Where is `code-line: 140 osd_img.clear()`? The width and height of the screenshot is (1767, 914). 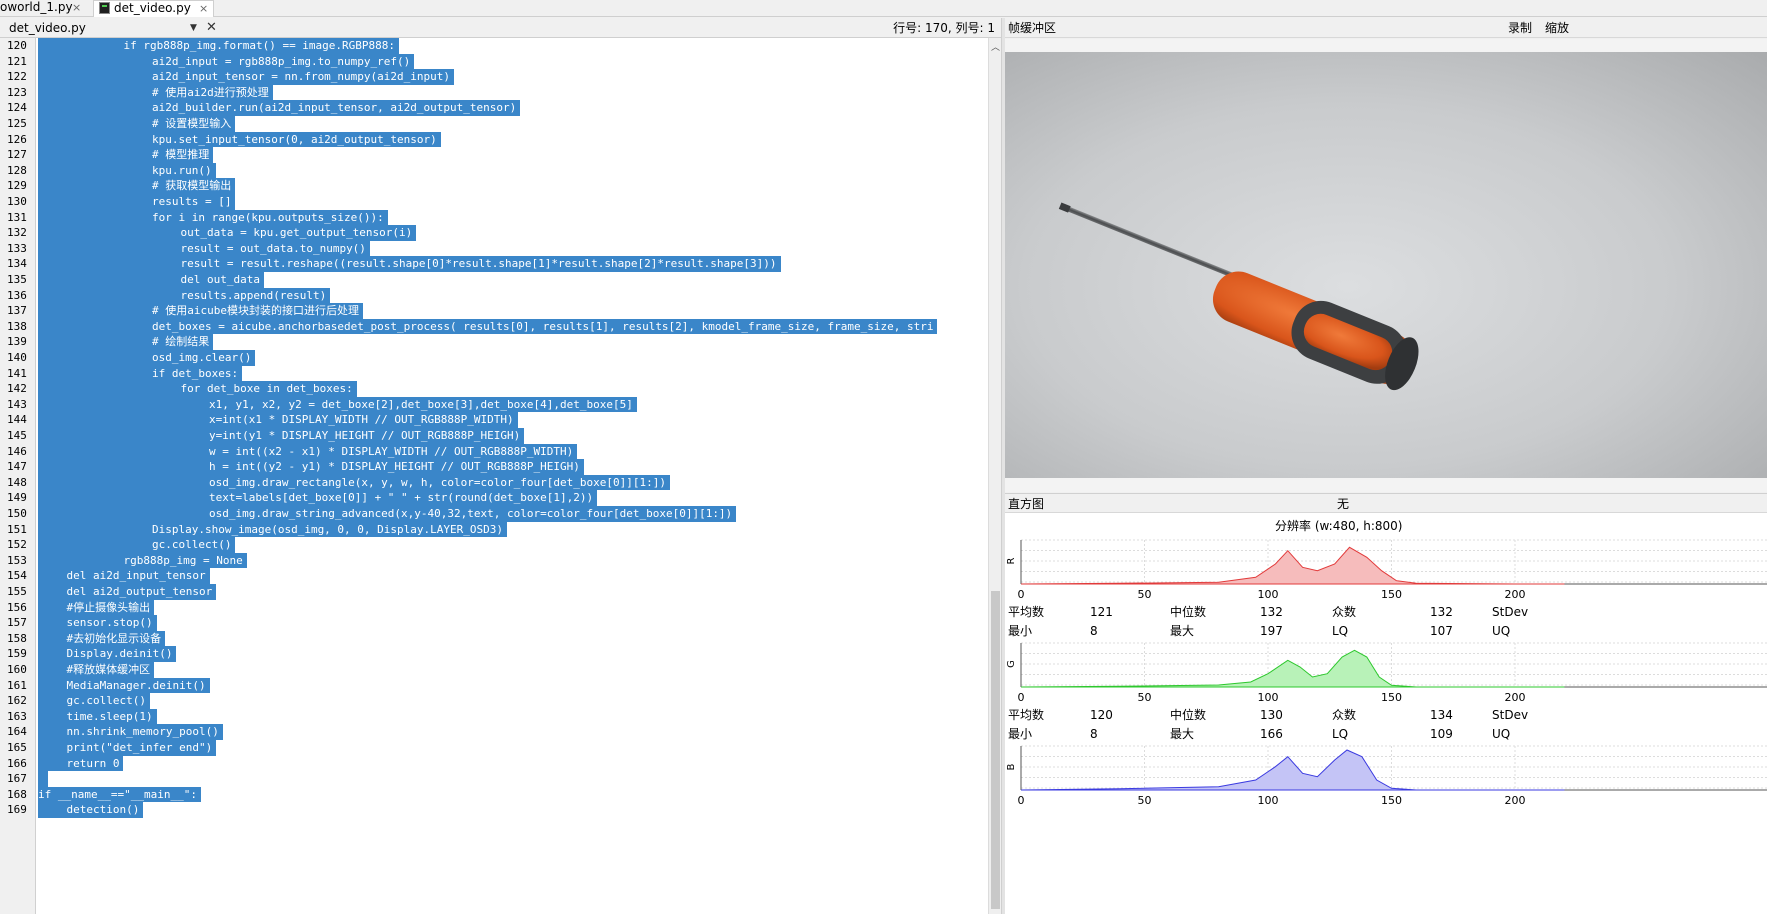
code-line: 140 osd_img.clear() is located at coordinates (494, 358).